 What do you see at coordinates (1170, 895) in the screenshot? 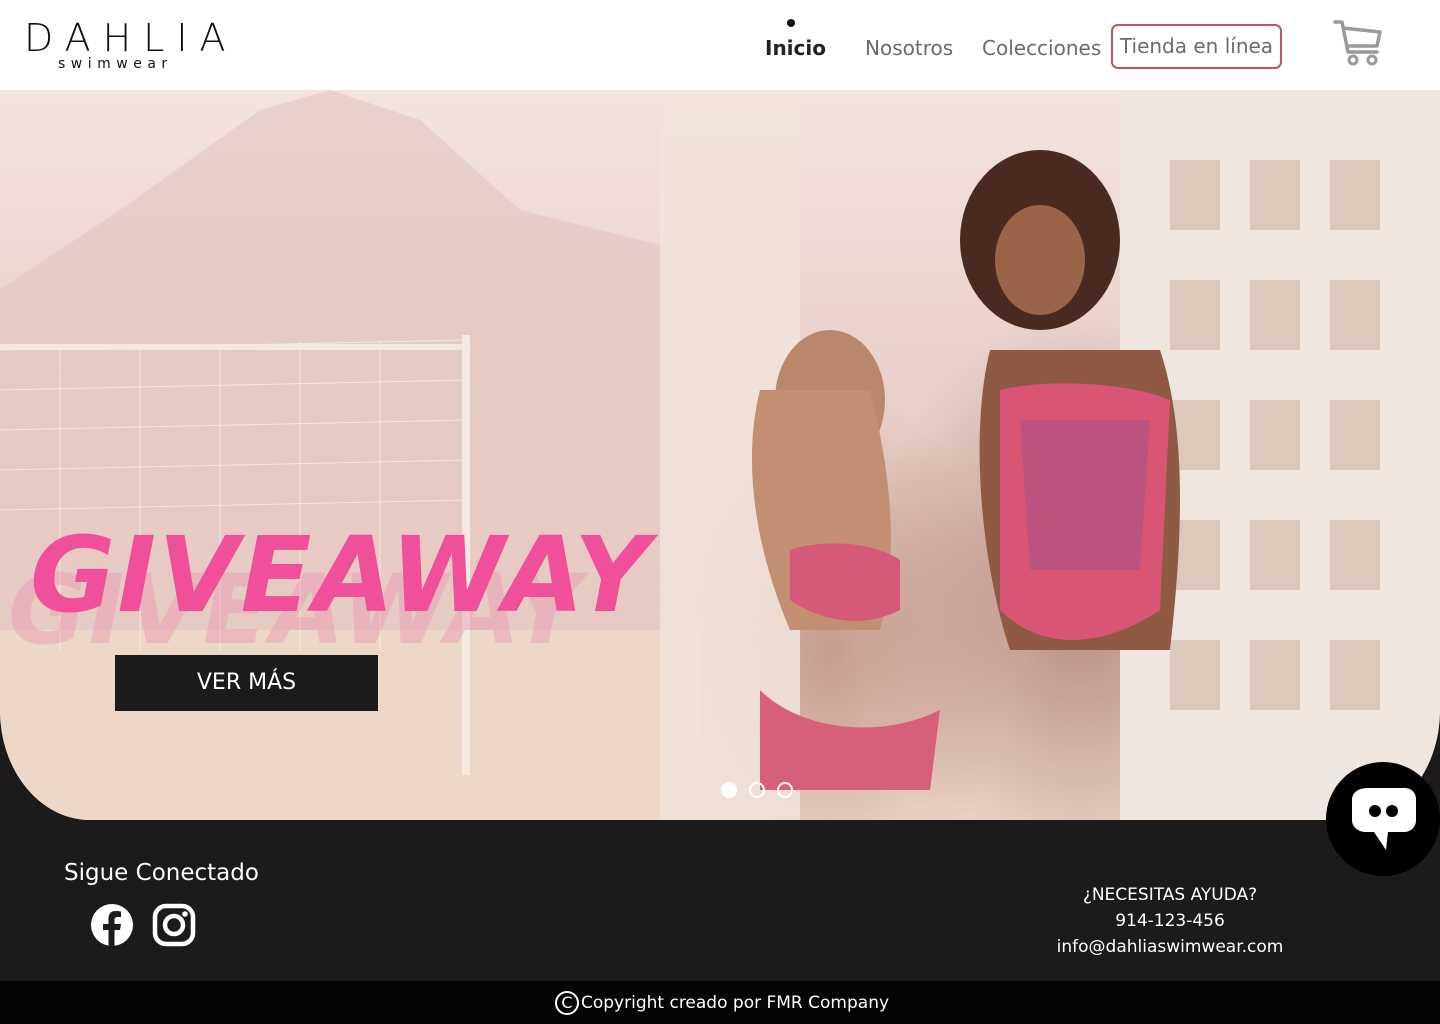
I see `help-title: ¿NECESITAS AYUDA?` at bounding box center [1170, 895].